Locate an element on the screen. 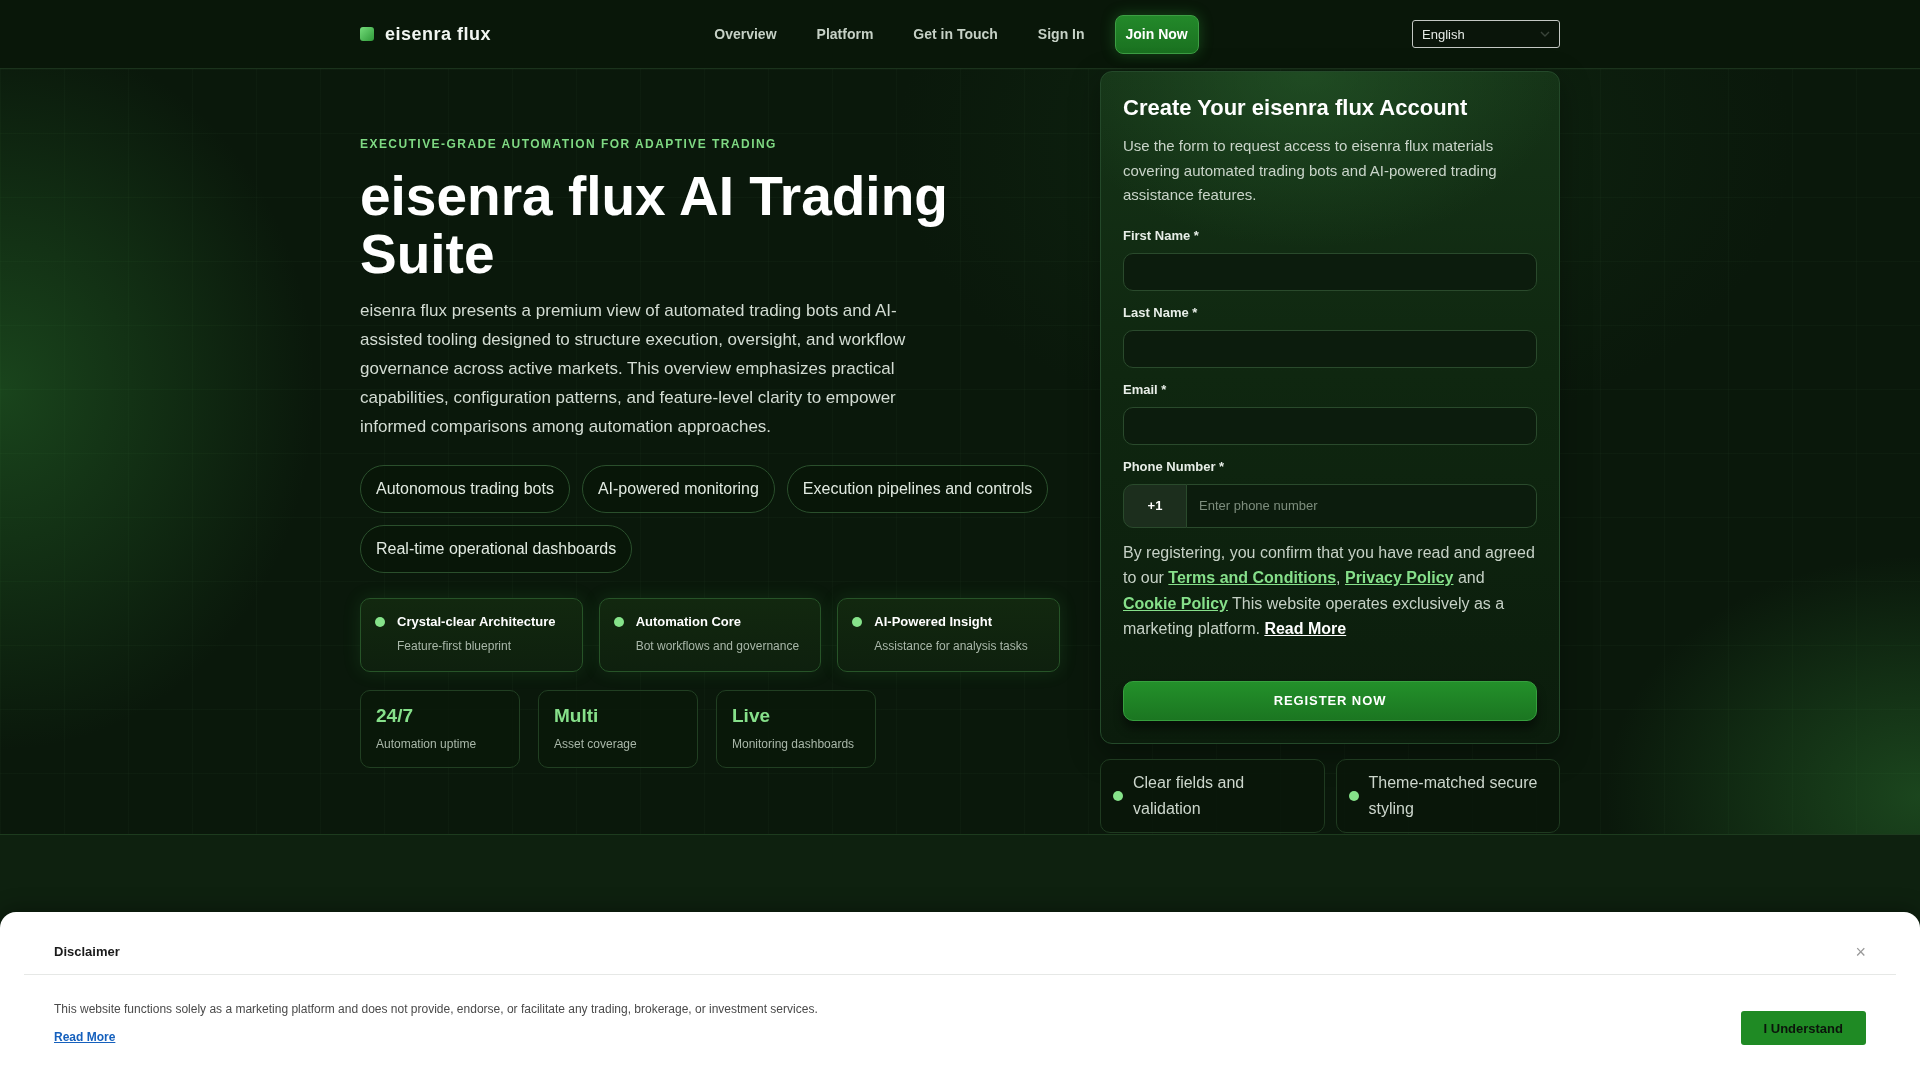  highlight-subtitle: Assistance for analysis tasks is located at coordinates (951, 645).